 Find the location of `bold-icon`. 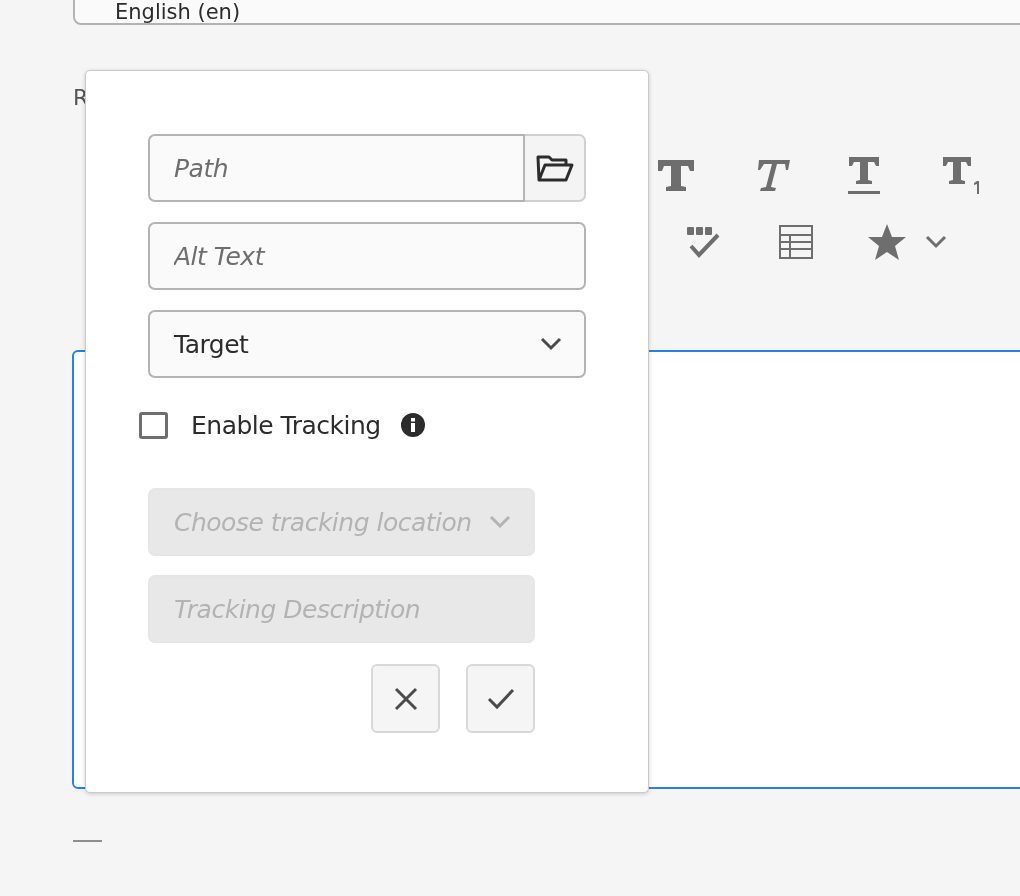

bold-icon is located at coordinates (676, 175).